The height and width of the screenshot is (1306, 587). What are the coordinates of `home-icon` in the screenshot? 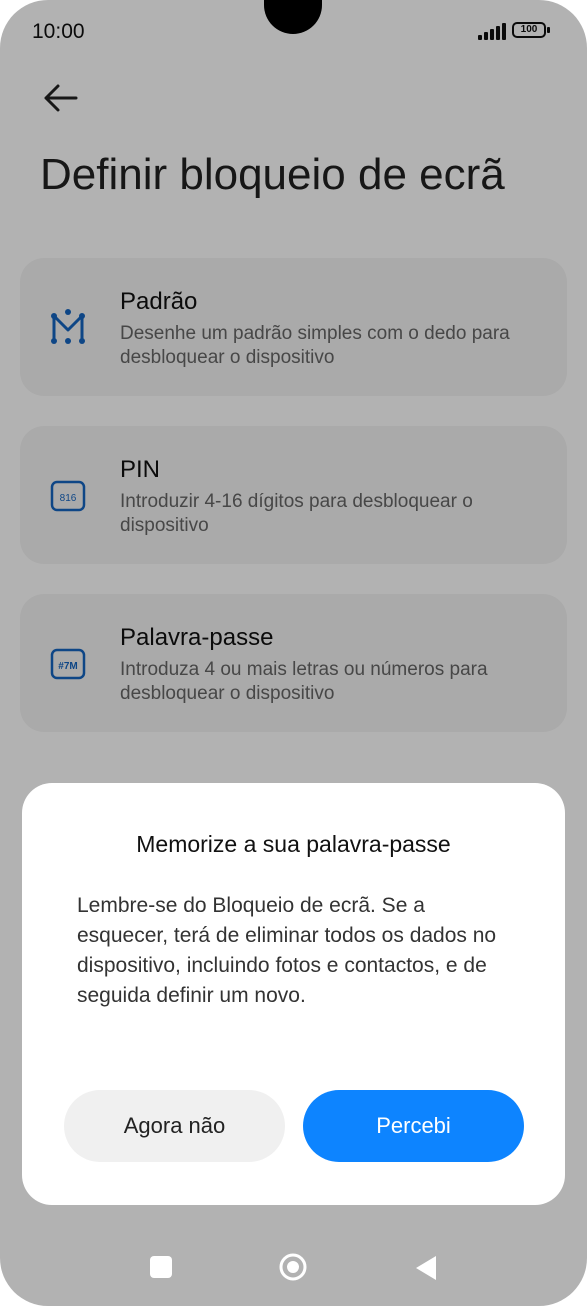 It's located at (293, 1267).